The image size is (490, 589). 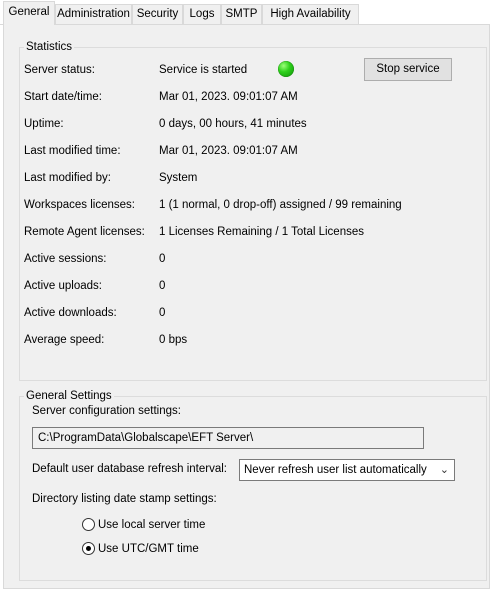 I want to click on server-status-value: Service is started, so click(x=203, y=70).